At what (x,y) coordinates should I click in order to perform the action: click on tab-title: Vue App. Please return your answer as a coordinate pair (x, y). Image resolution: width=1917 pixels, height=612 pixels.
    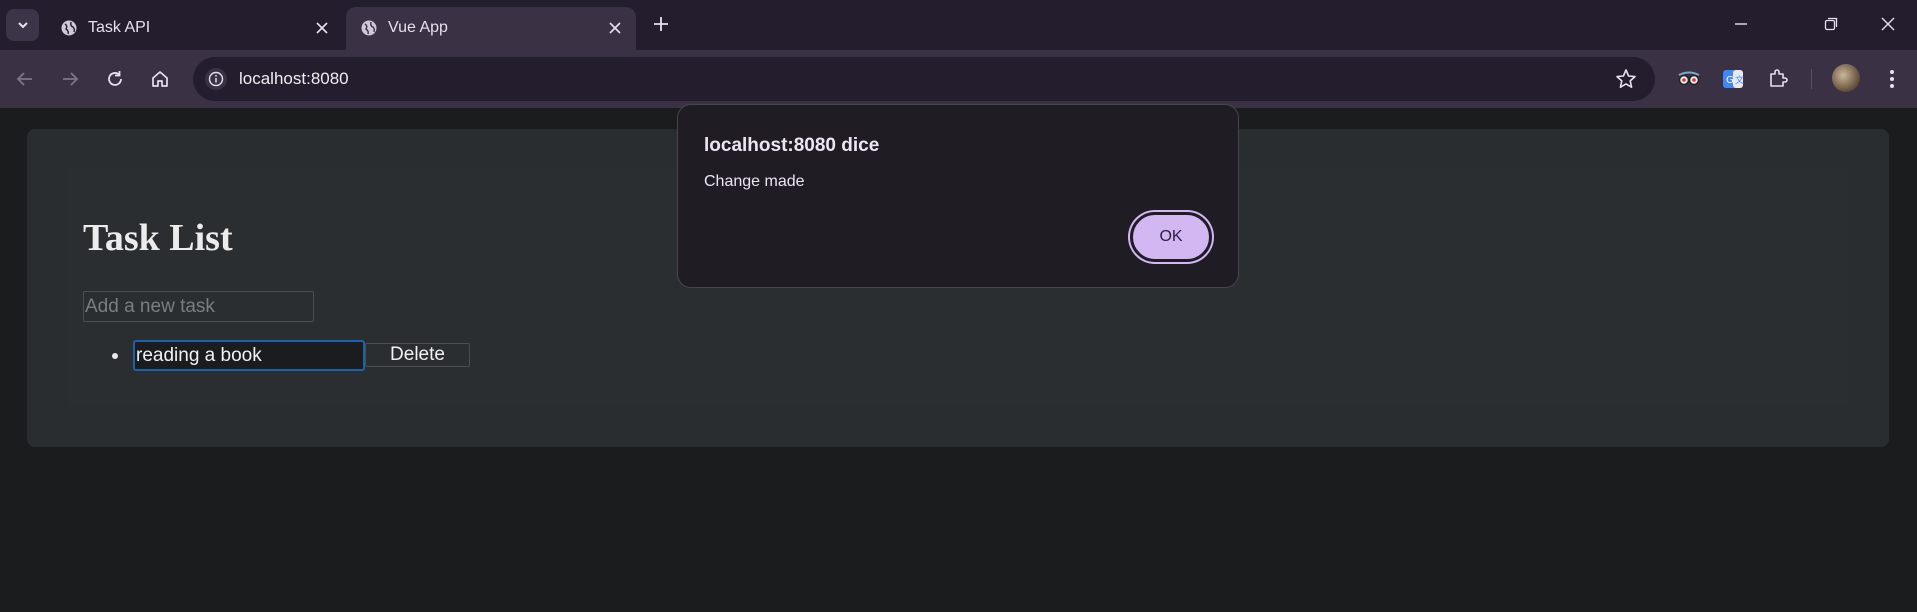
    Looking at the image, I should click on (418, 27).